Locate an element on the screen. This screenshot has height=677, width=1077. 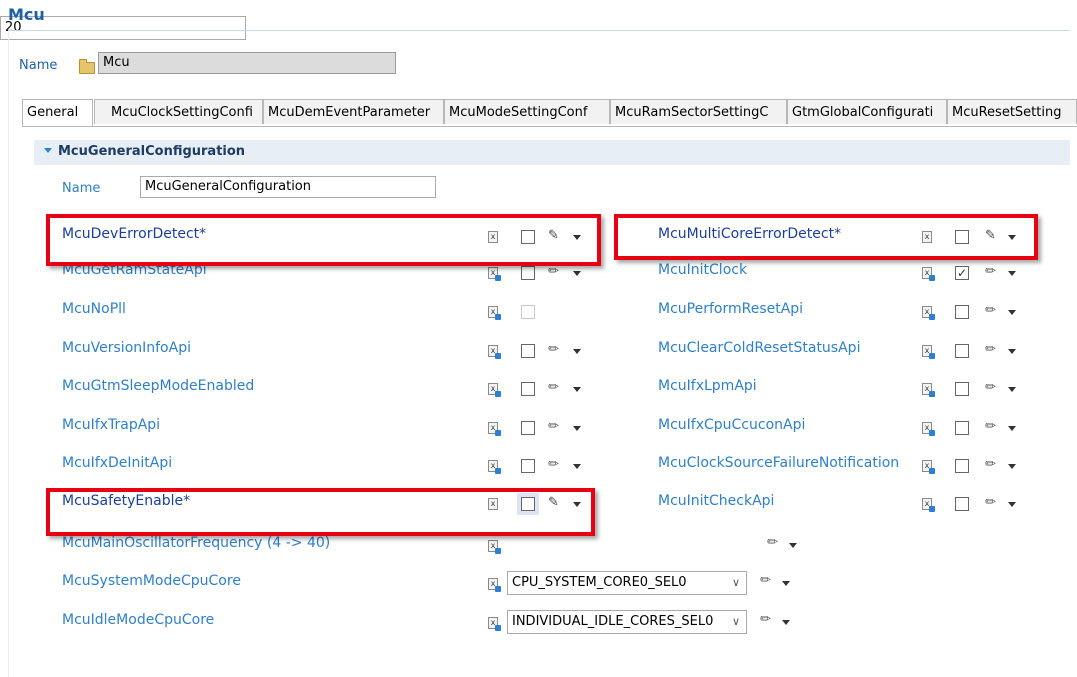
param-label: McuClearColdResetStatusApi is located at coordinates (759, 348).